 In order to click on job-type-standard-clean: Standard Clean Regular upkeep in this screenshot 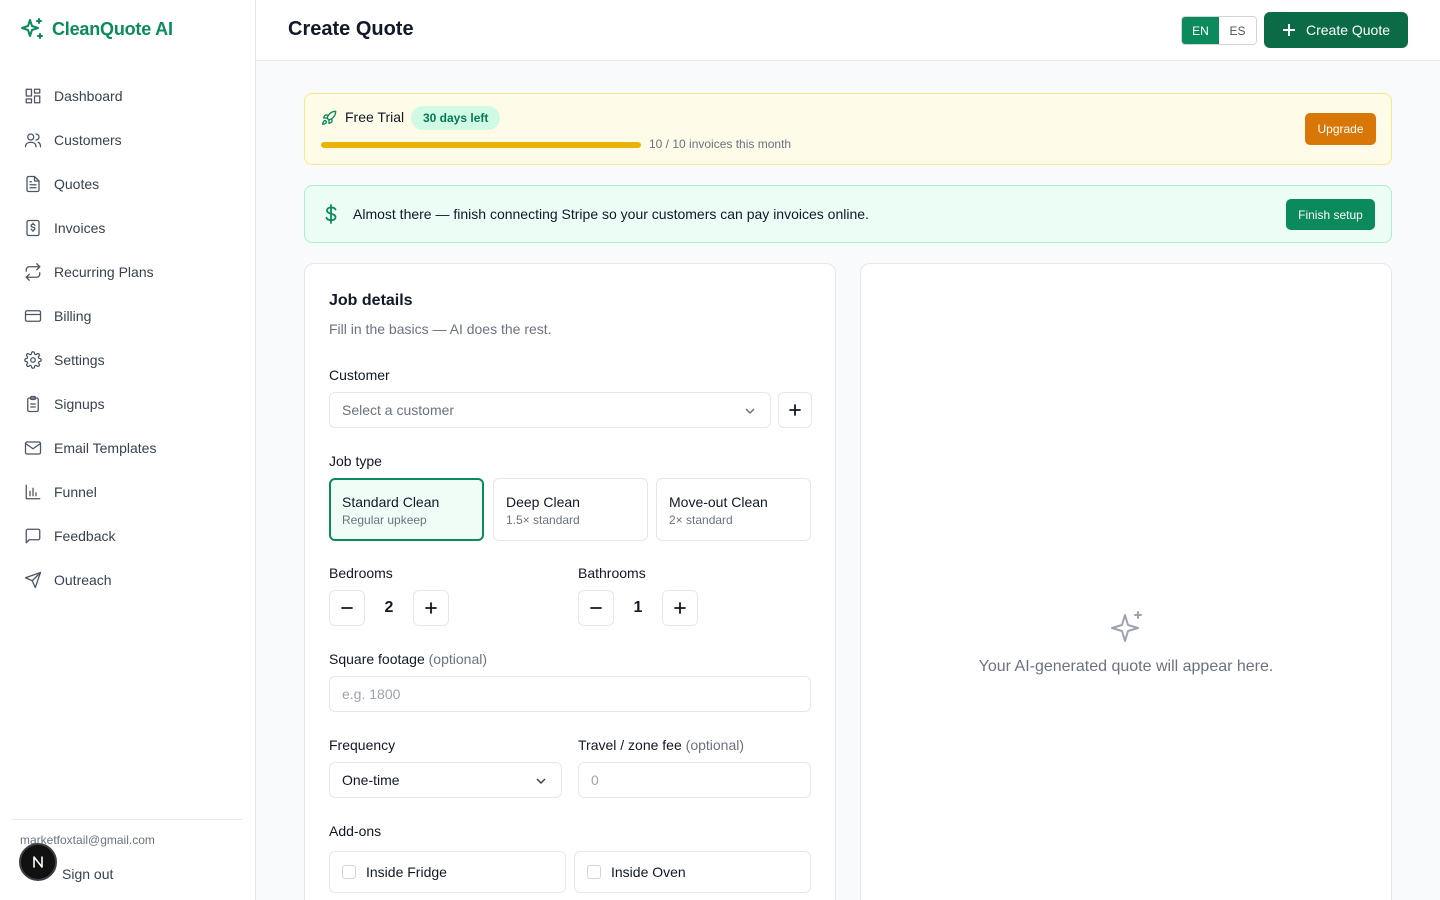, I will do `click(406, 509)`.